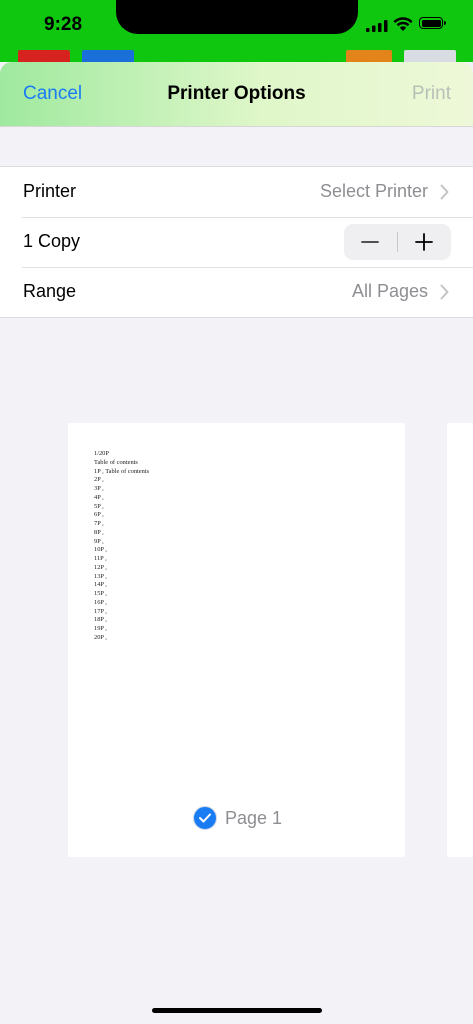  I want to click on sheet-title: Printer Options, so click(236, 93).